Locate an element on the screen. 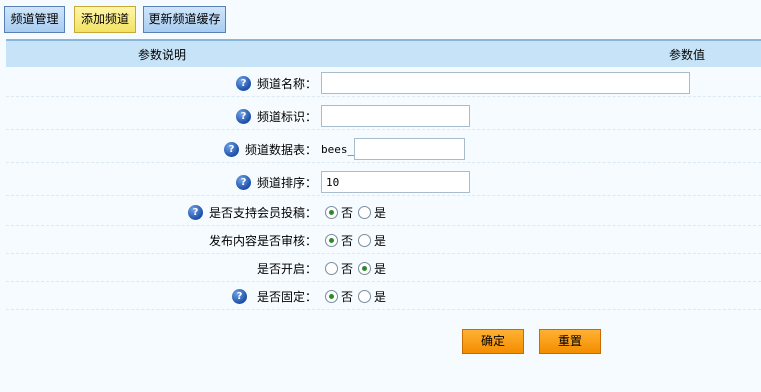  field-label: ? 频道标识： is located at coordinates (276, 116).